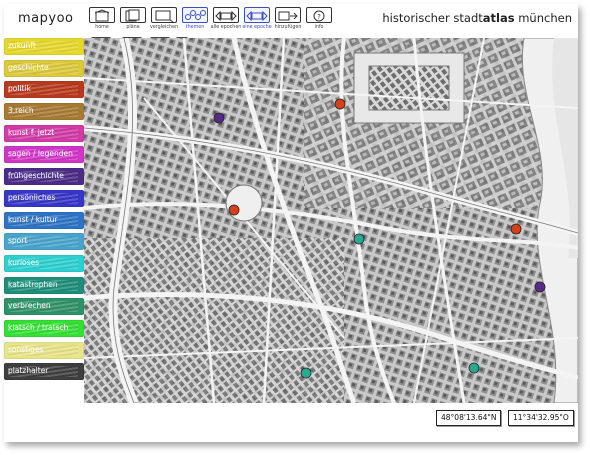 The image size is (590, 455). What do you see at coordinates (26, 349) in the screenshot?
I see `category-label: sonstiges` at bounding box center [26, 349].